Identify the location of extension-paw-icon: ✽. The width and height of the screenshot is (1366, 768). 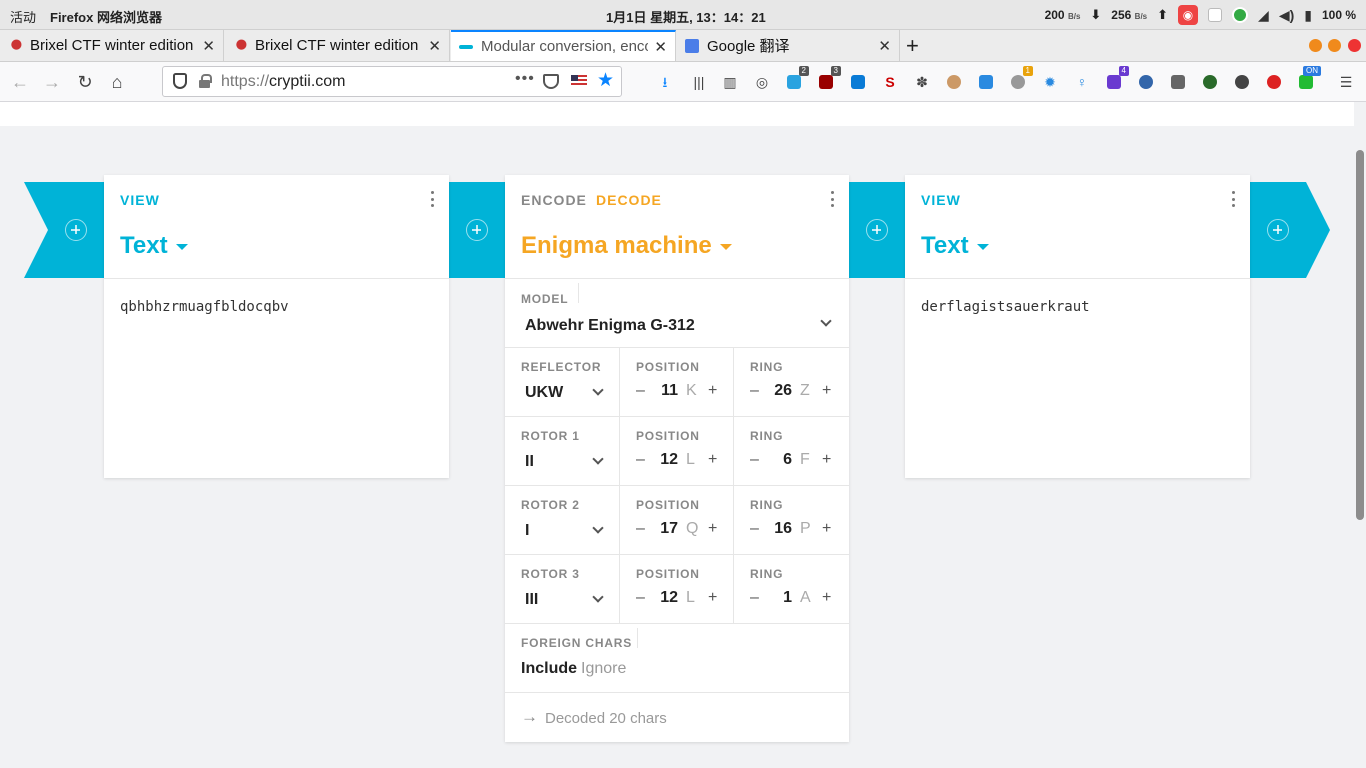
(922, 82).